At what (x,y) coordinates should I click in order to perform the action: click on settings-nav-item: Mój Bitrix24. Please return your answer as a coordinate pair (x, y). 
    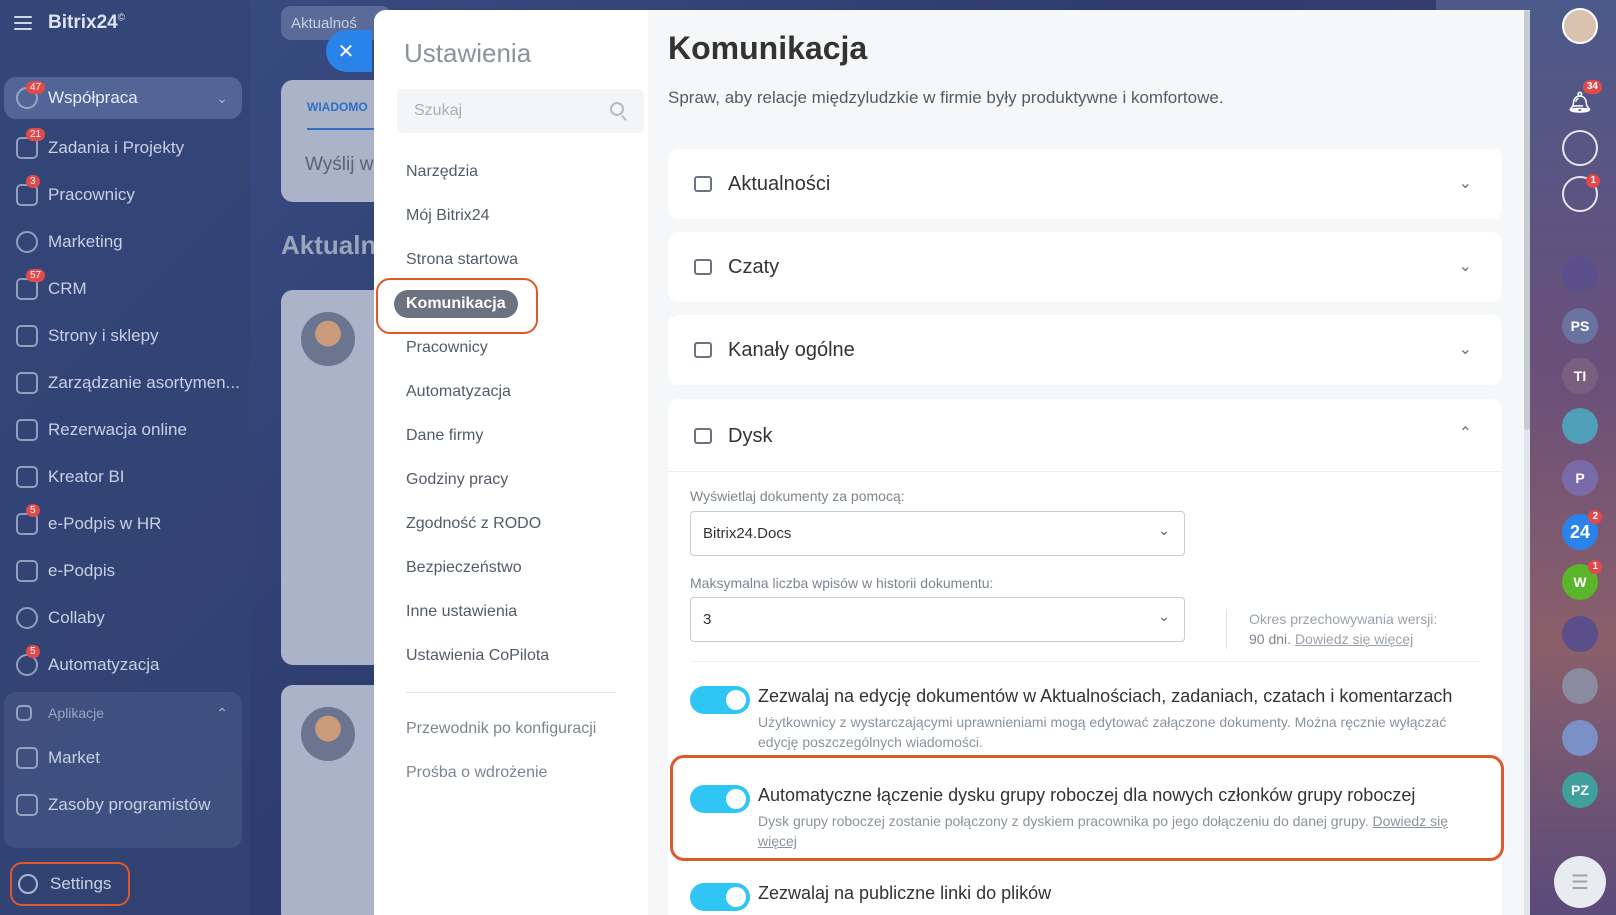
    Looking at the image, I should click on (511, 216).